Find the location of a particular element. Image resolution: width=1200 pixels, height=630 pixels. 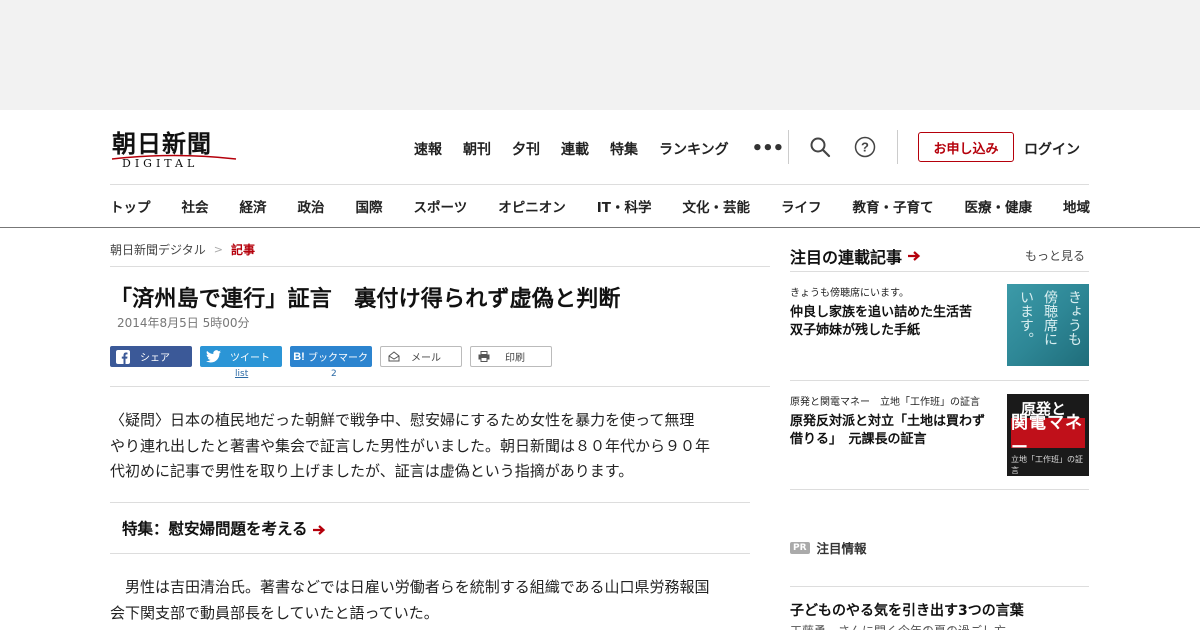

cat-international: 国際 is located at coordinates (369, 206).